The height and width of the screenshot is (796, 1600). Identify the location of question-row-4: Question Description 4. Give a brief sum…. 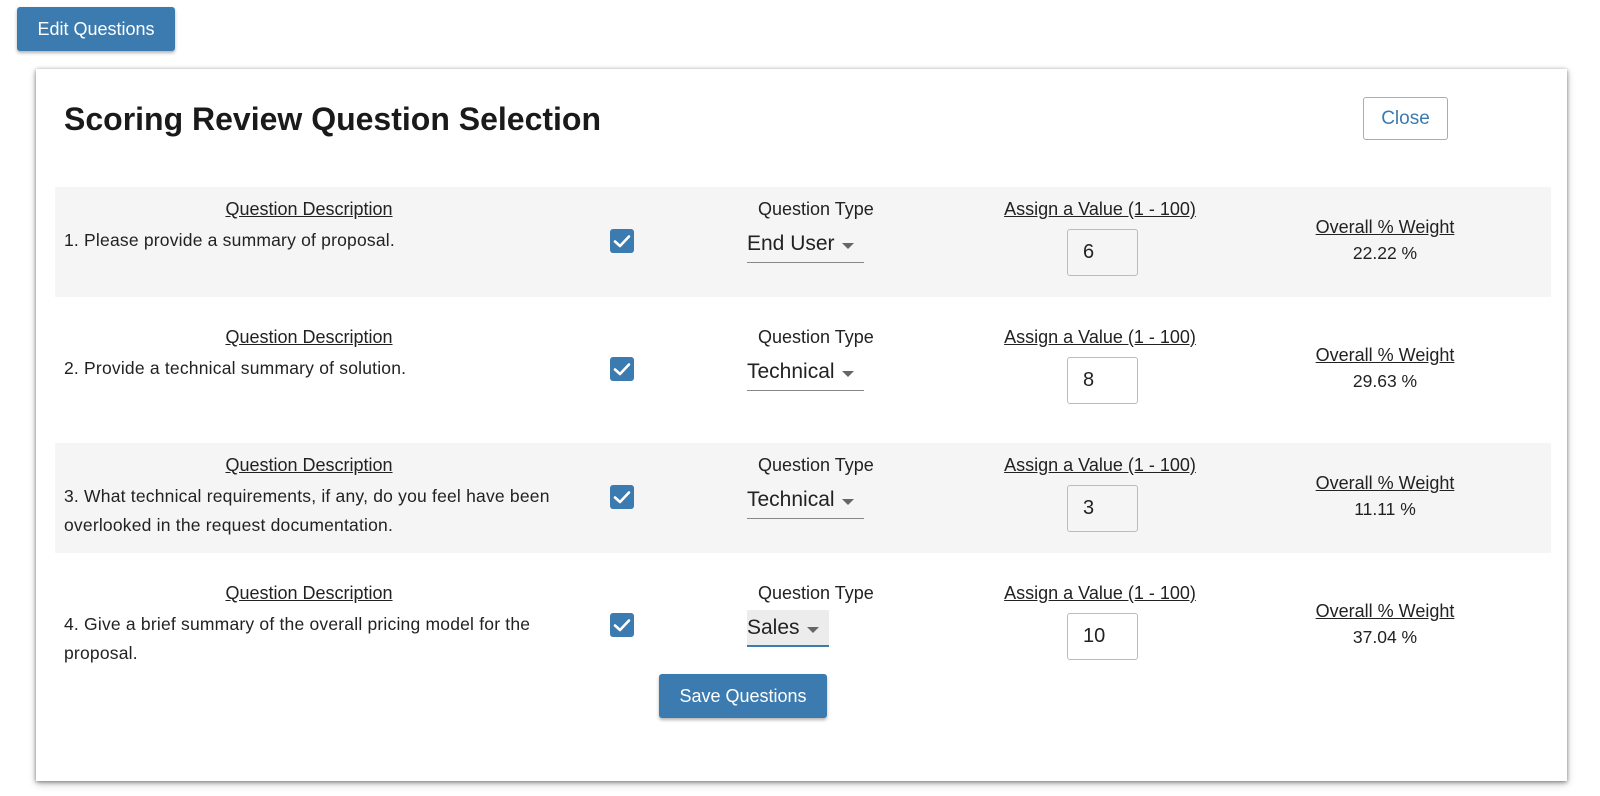
(803, 626).